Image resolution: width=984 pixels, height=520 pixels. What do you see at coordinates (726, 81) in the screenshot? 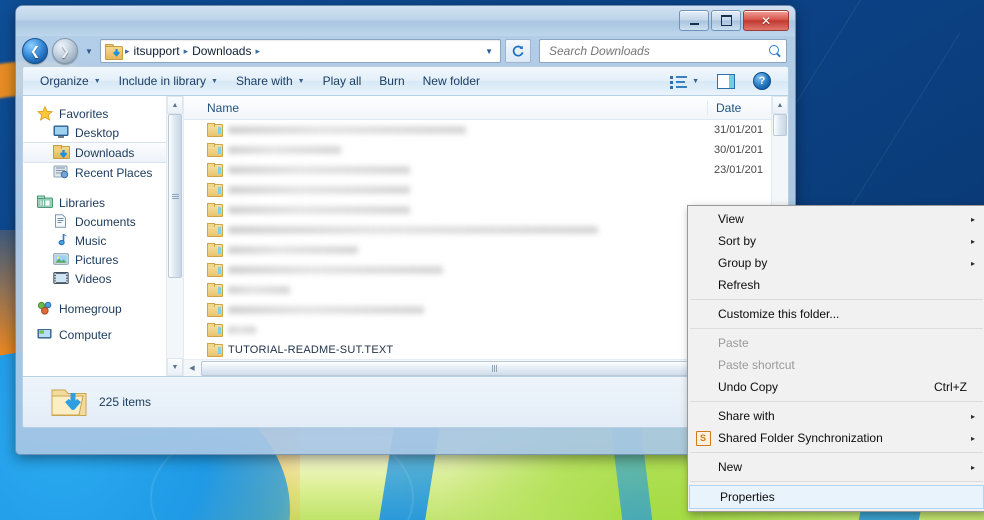
I see `preview-pane-button` at bounding box center [726, 81].